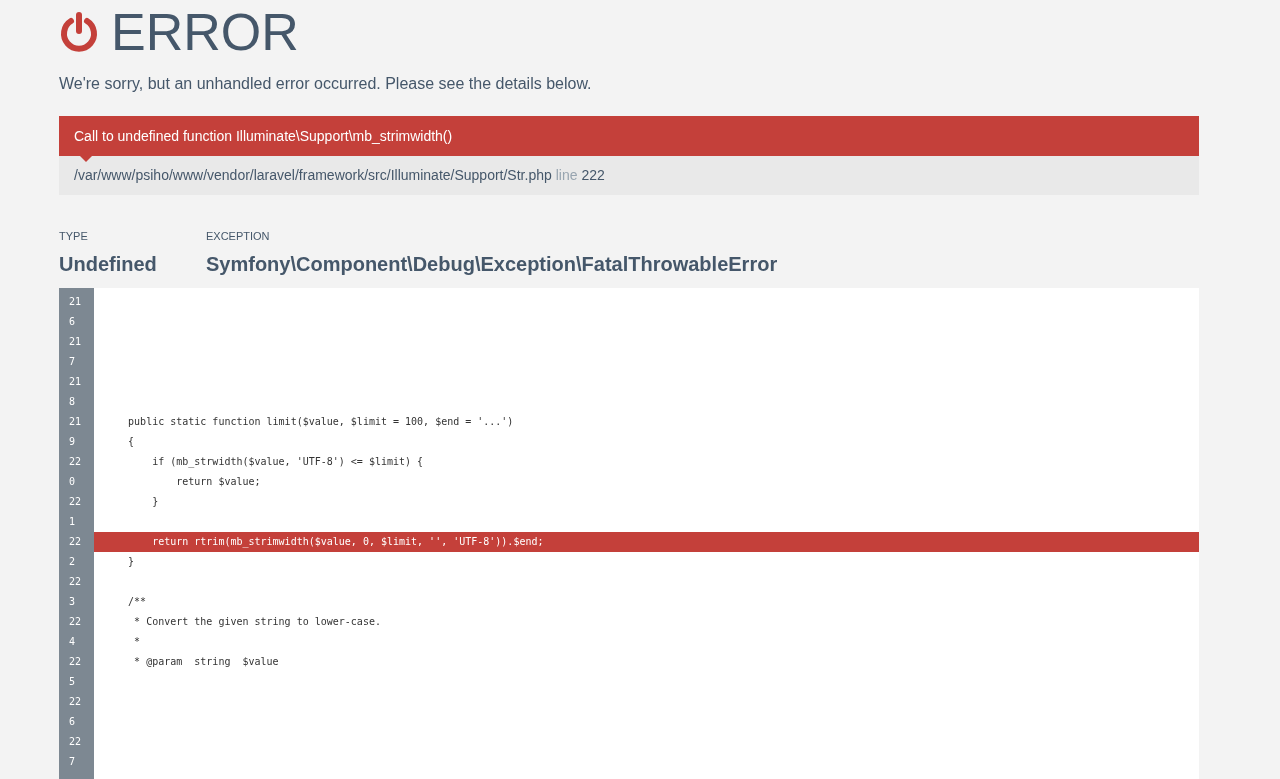  I want to click on code-line: return $value;, so click(218, 481).